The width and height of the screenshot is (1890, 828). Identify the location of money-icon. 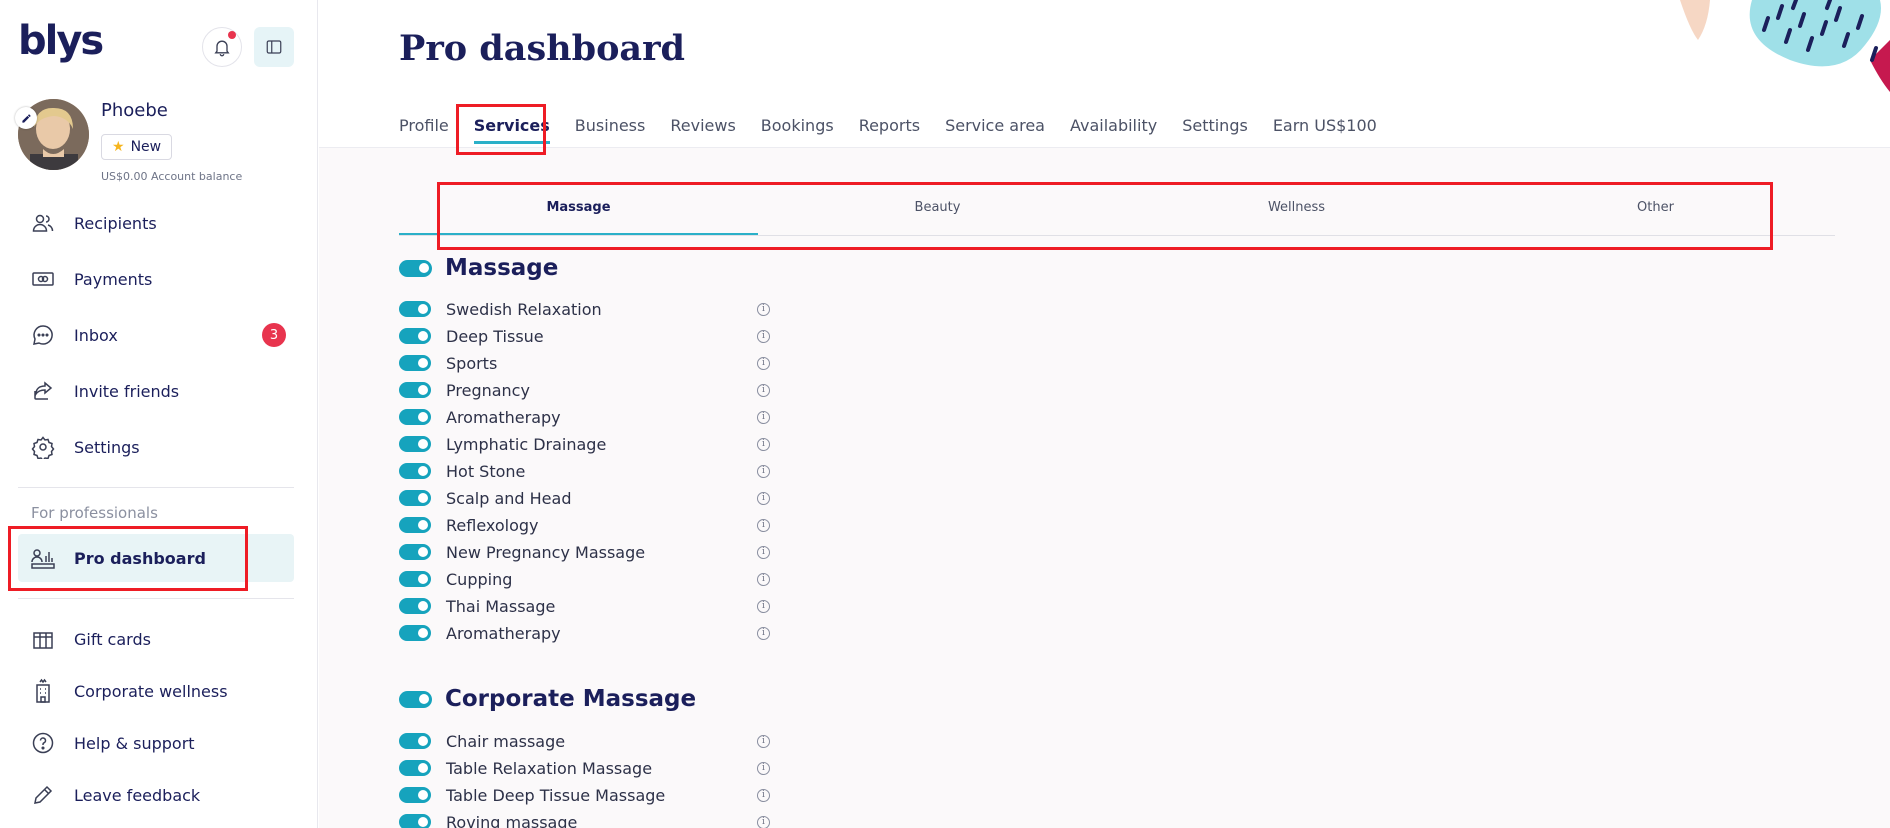
(43, 279).